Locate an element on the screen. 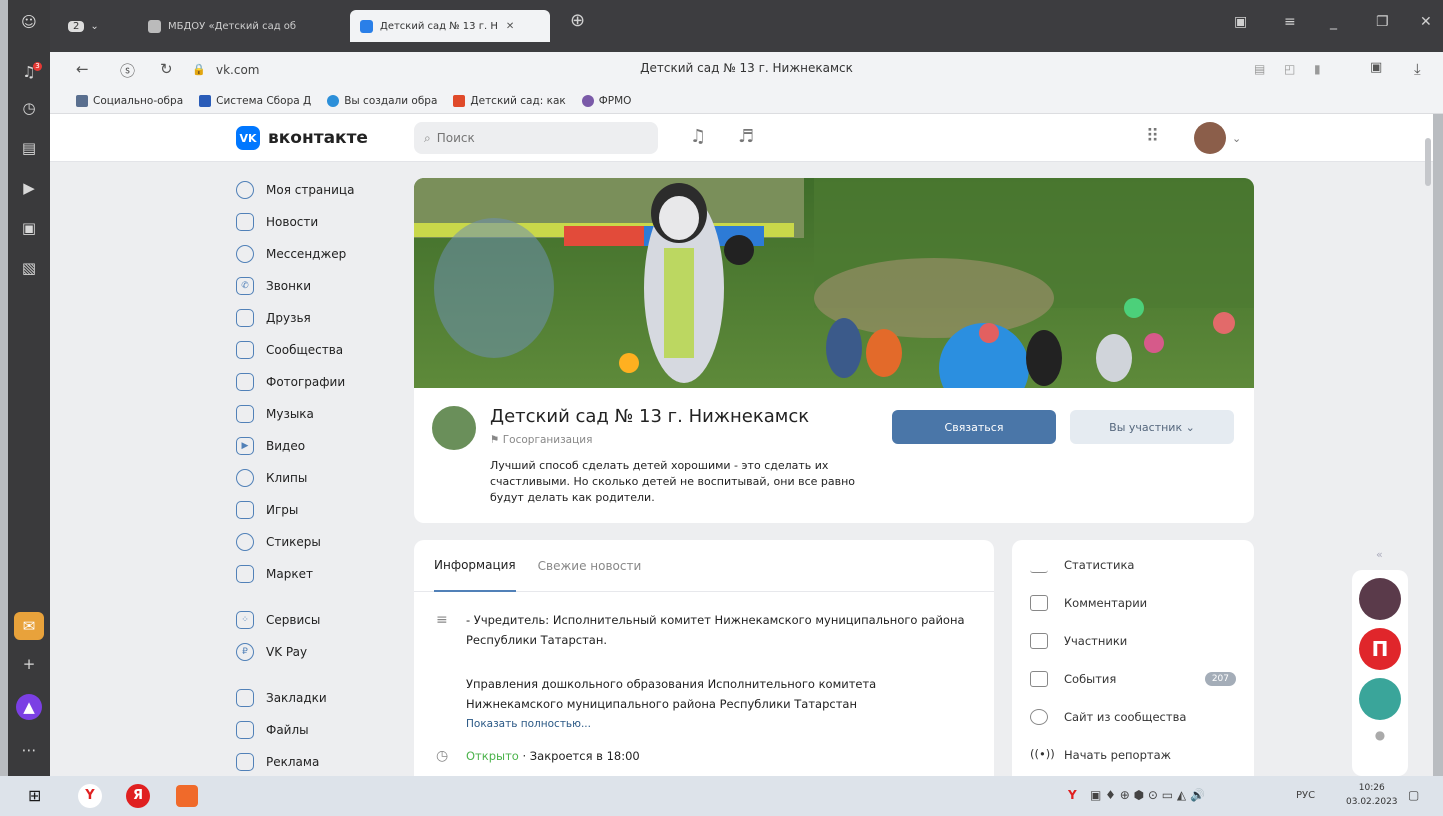  menu-label: Мессенджер is located at coordinates (306, 254).